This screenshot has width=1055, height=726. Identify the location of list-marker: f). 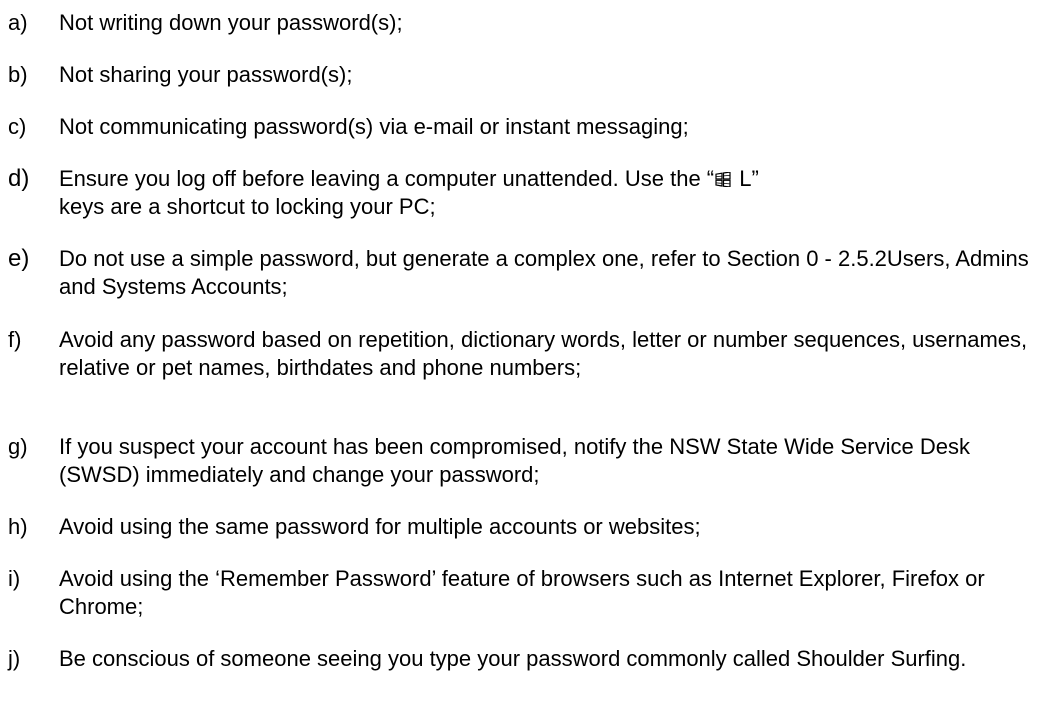
(15, 339).